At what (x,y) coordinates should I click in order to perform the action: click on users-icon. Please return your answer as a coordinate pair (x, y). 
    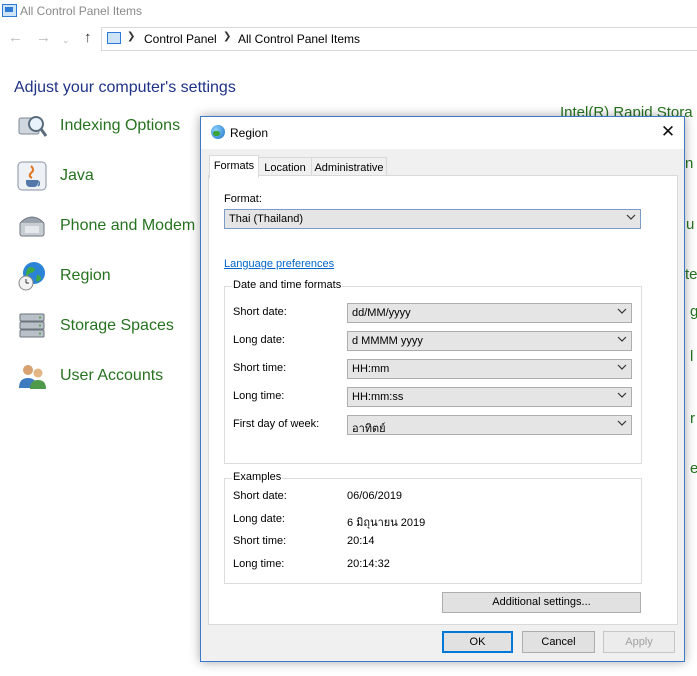
    Looking at the image, I should click on (32, 377).